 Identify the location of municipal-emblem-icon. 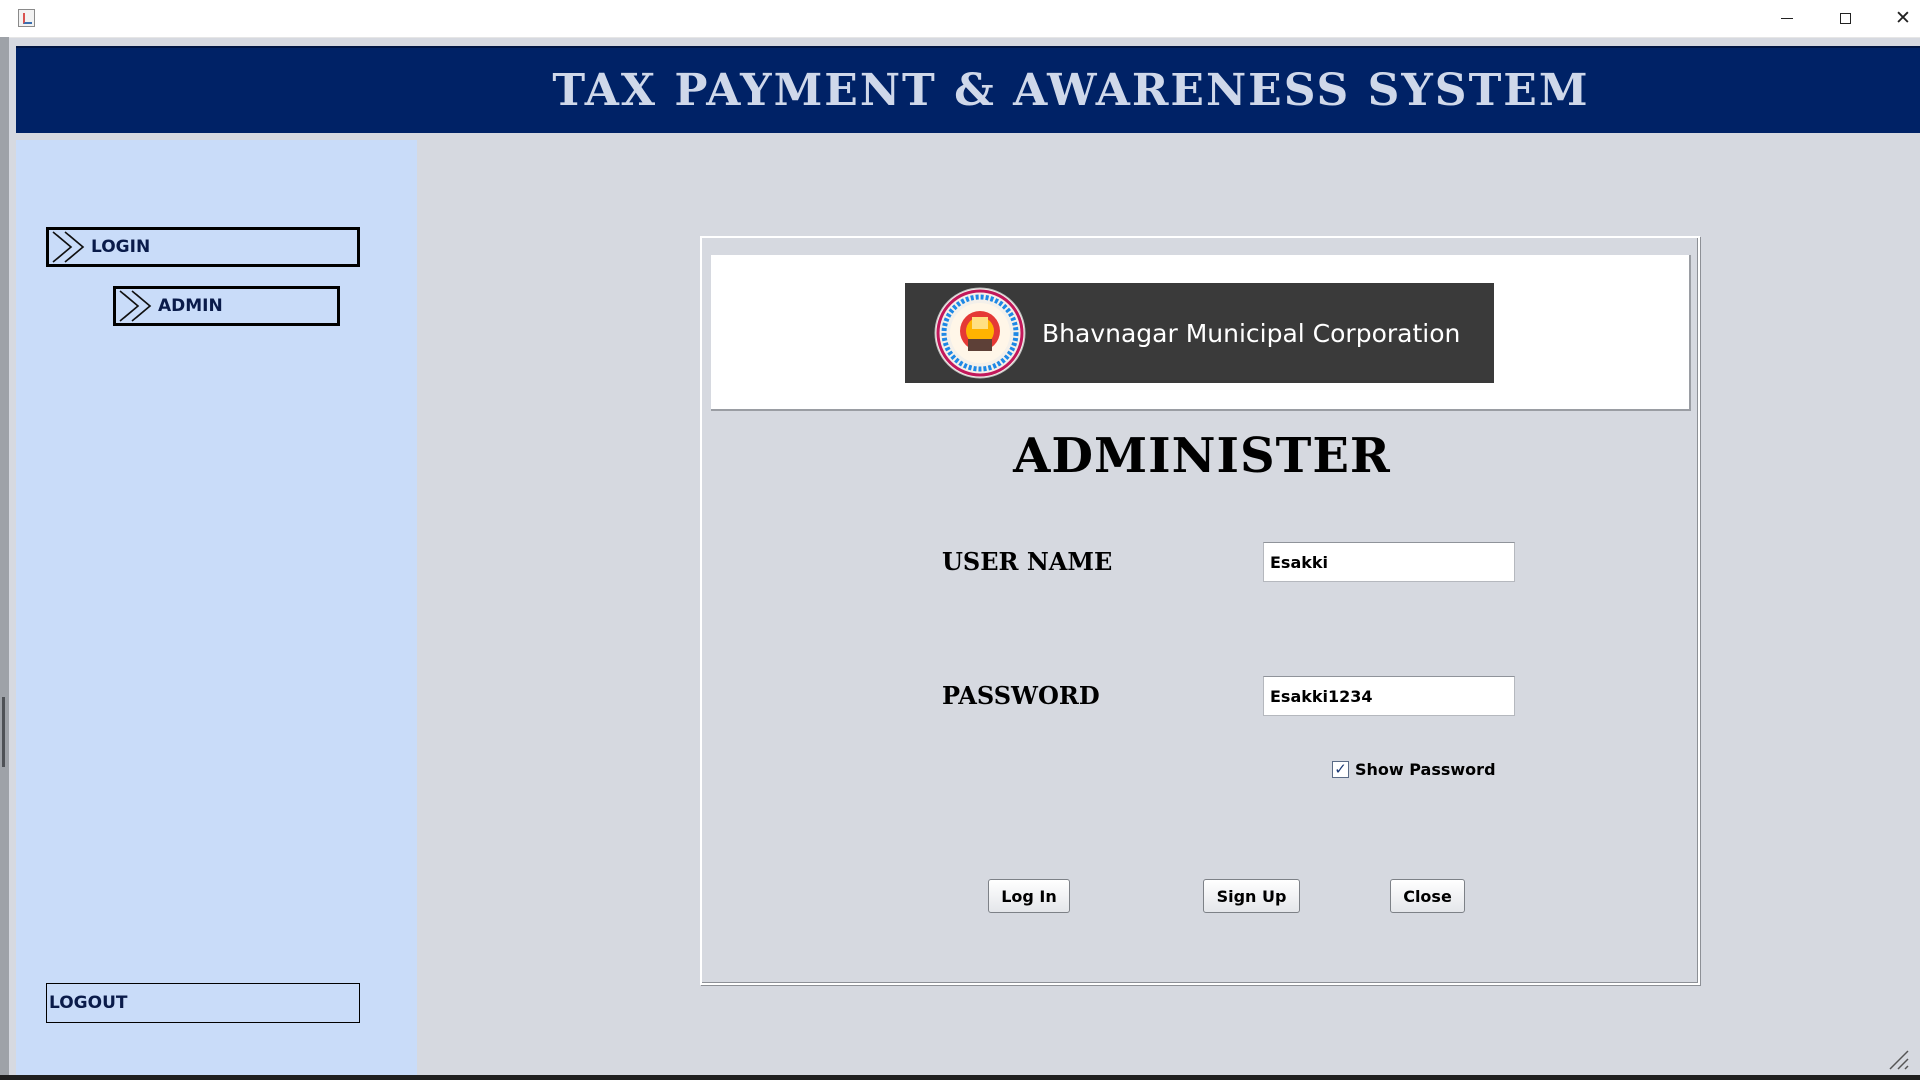
(980, 333).